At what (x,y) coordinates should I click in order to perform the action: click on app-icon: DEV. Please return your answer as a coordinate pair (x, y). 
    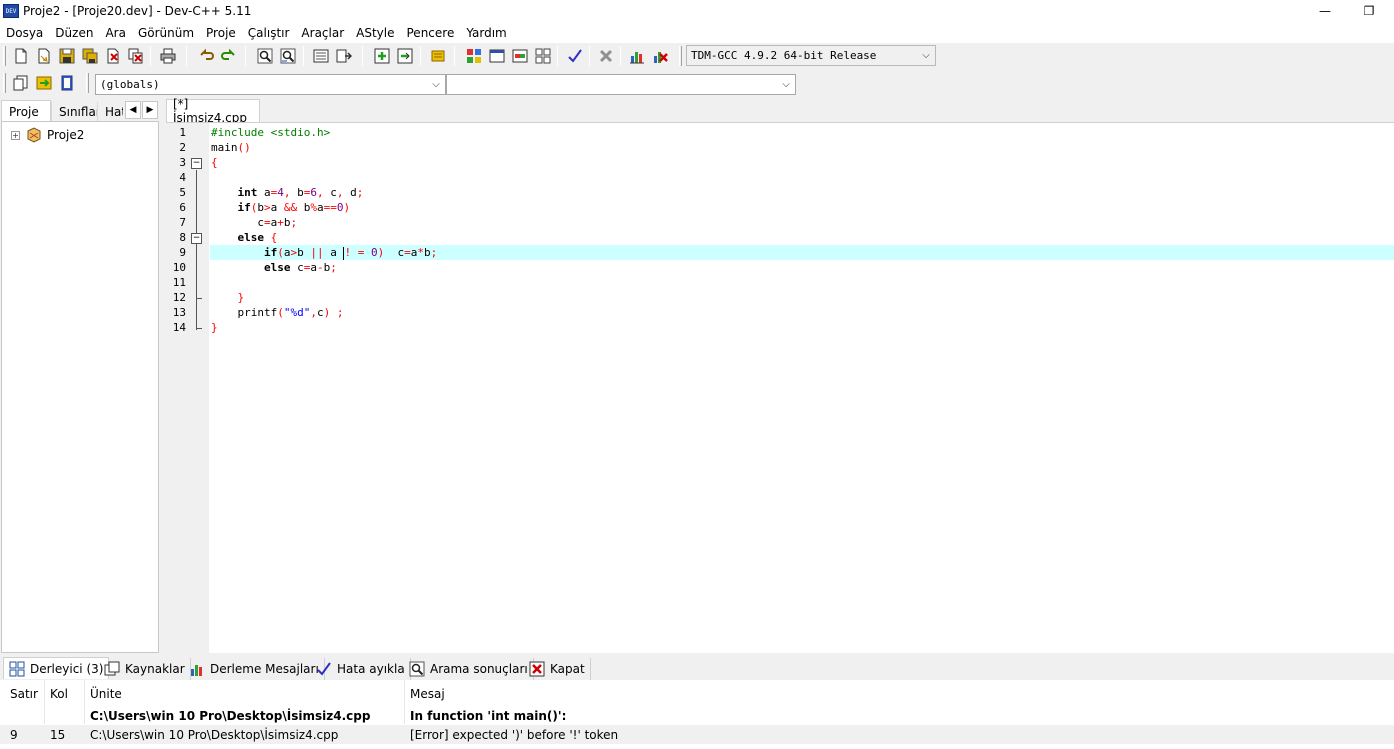
    Looking at the image, I should click on (11, 11).